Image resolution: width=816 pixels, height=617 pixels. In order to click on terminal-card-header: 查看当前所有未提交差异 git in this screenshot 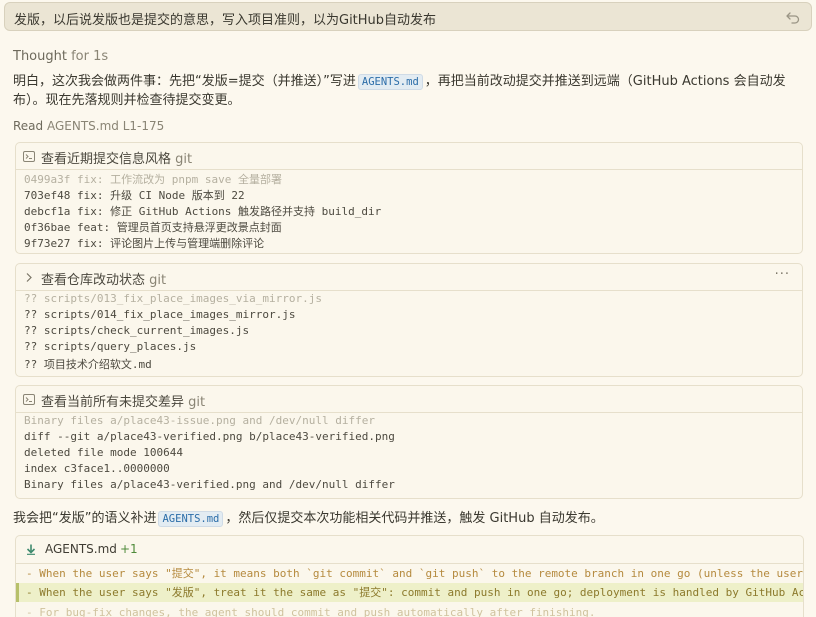, I will do `click(409, 399)`.